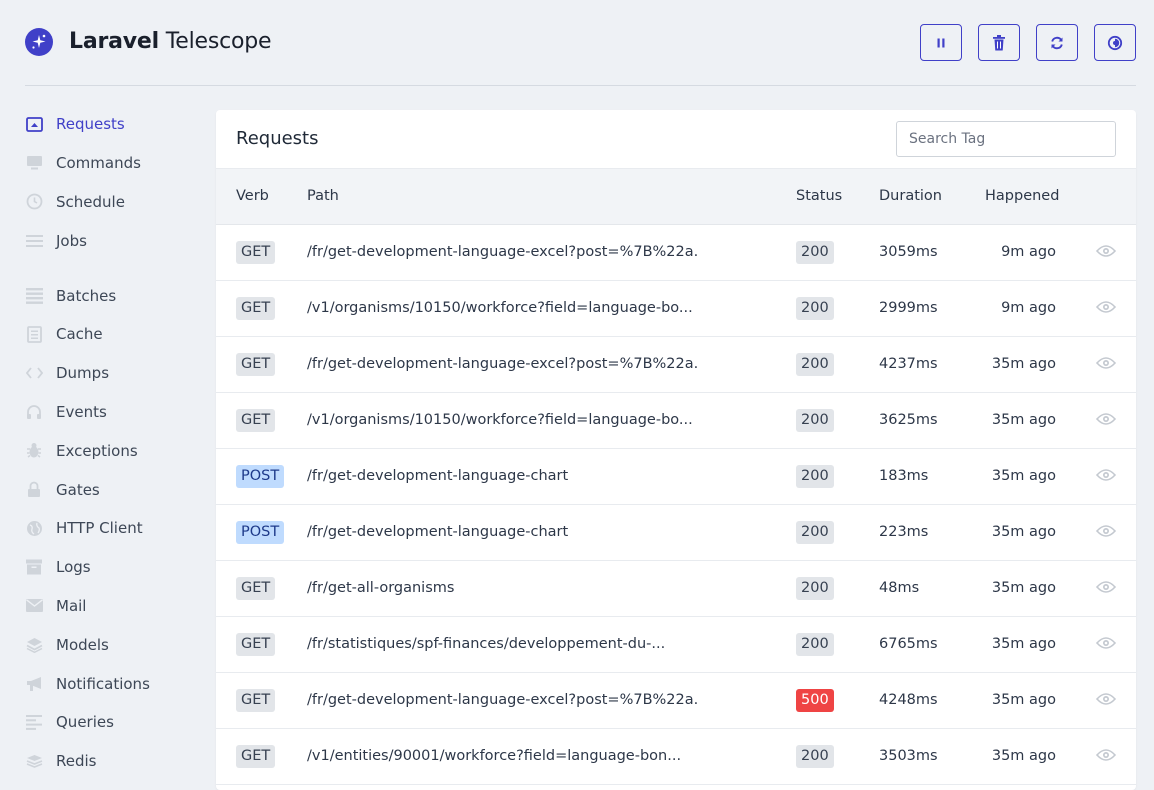  Describe the element at coordinates (580, 85) in the screenshot. I see `header-divider` at that location.